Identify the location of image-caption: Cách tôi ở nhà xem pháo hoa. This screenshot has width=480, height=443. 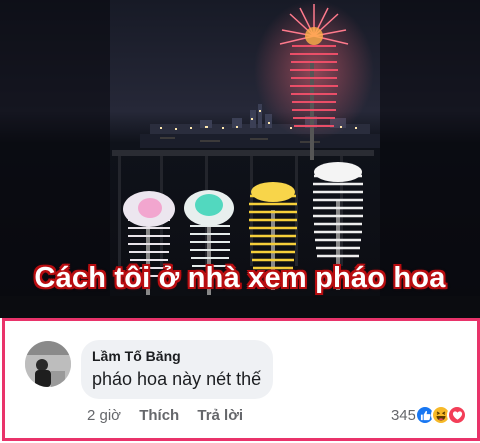
(240, 278).